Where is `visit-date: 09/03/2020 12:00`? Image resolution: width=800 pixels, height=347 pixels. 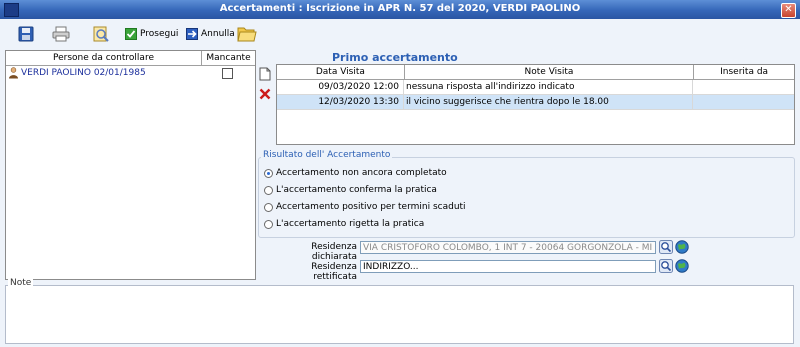 visit-date: 09/03/2020 12:00 is located at coordinates (340, 87).